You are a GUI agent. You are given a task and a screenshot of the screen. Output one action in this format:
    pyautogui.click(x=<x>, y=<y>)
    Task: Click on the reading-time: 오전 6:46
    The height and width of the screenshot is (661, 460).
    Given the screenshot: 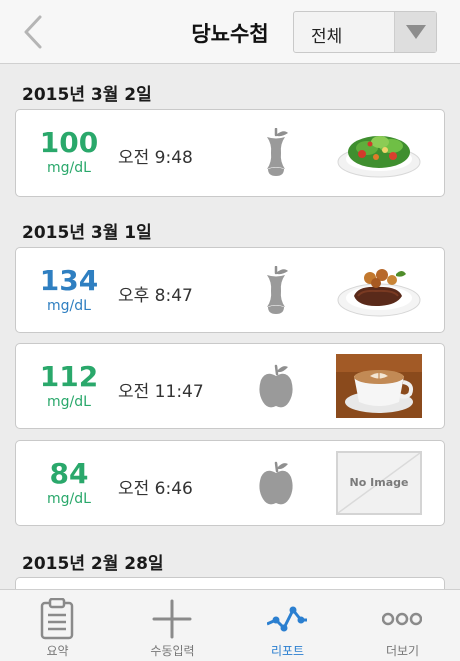 What is the action you would take?
    pyautogui.click(x=155, y=489)
    